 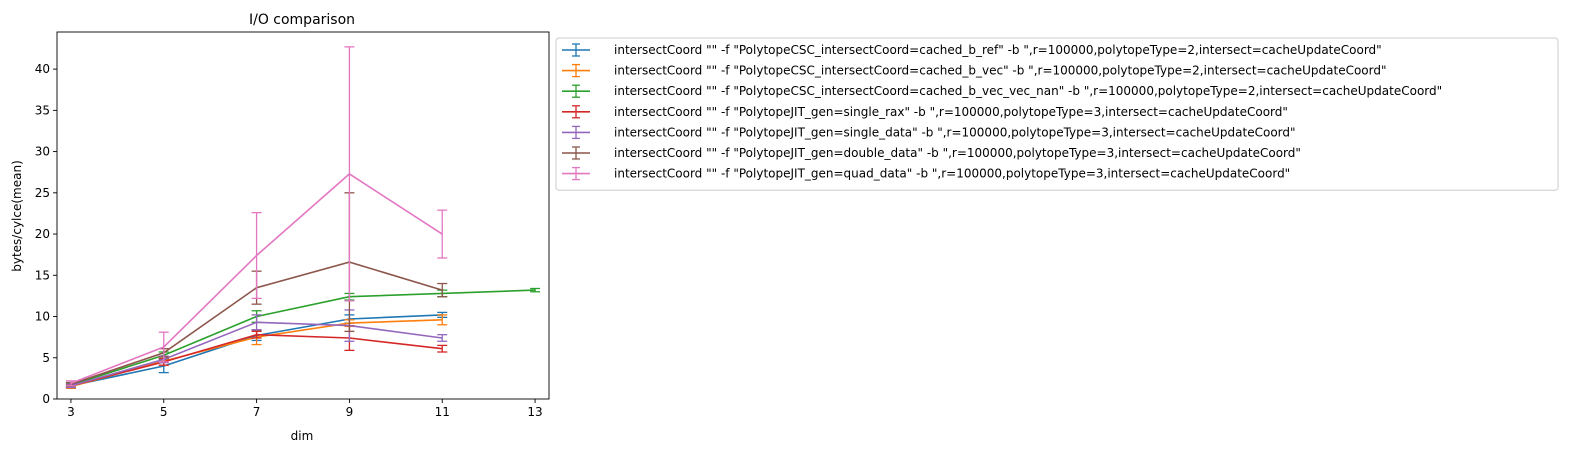 I want to click on x-tick-label: 9, so click(x=350, y=412).